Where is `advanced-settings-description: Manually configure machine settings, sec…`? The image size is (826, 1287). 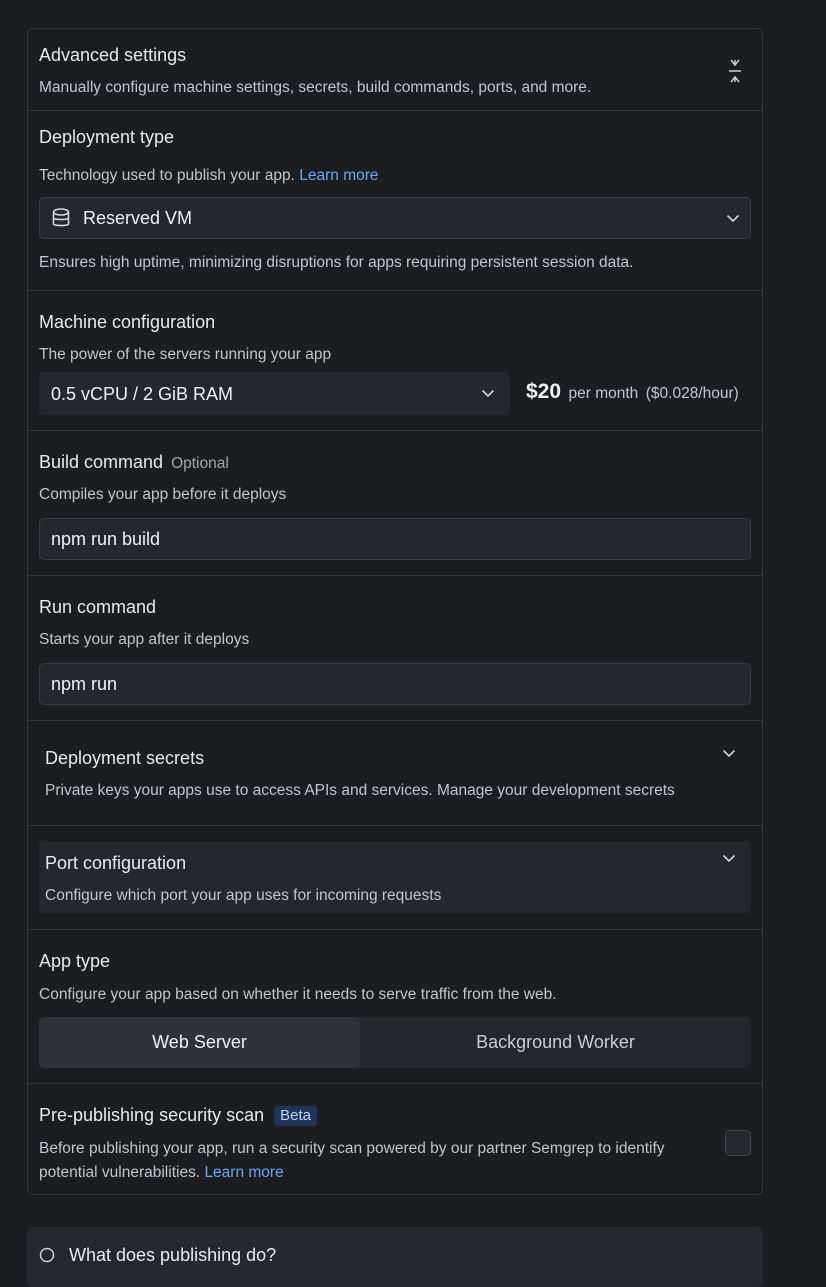 advanced-settings-description: Manually configure machine settings, sec… is located at coordinates (315, 87).